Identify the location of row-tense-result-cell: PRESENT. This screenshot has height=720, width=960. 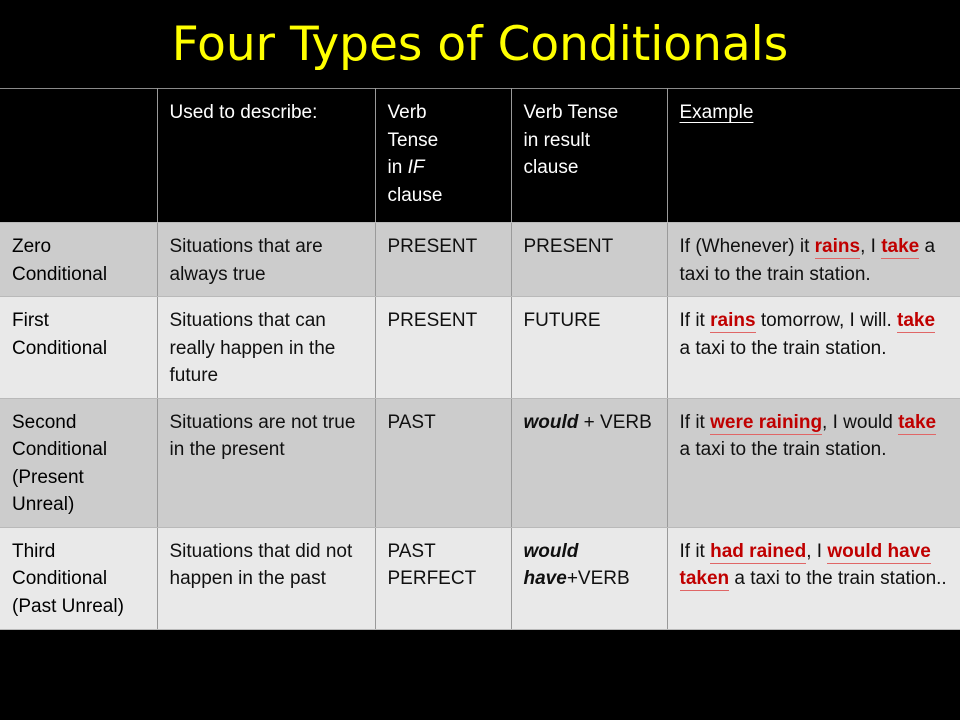
(589, 260).